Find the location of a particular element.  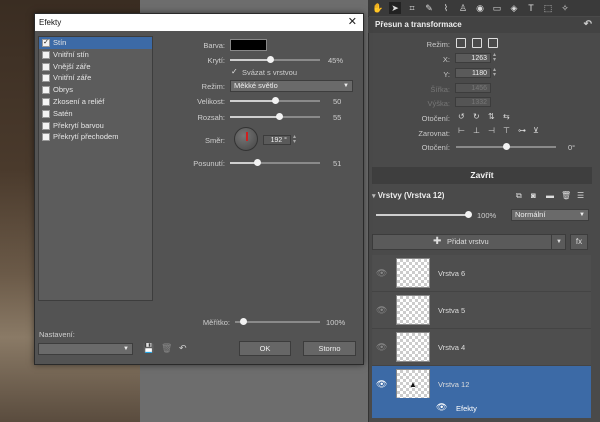

y-stepper: ▴ ▾ is located at coordinates (494, 72).